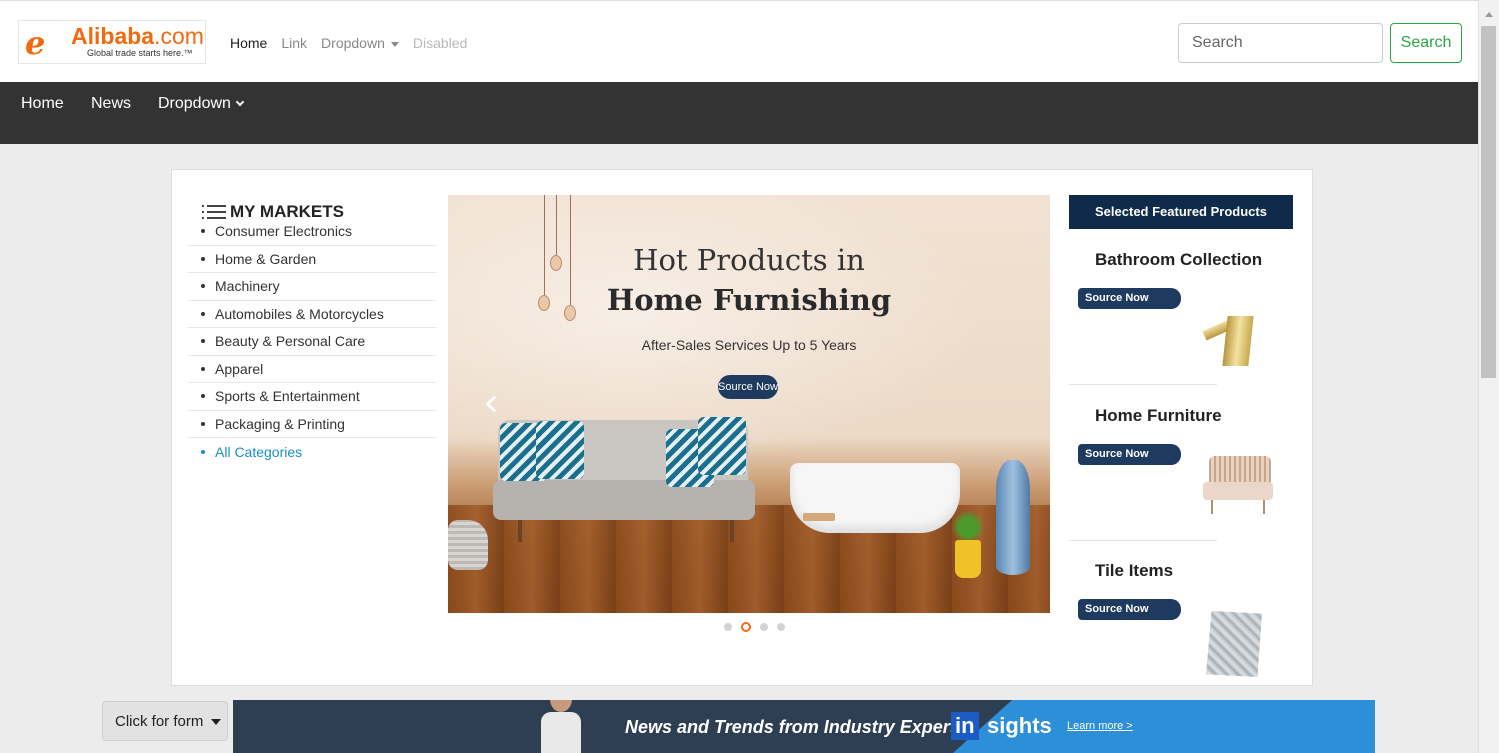 This screenshot has height=753, width=1499. I want to click on page-scrollbar, so click(1488, 376).